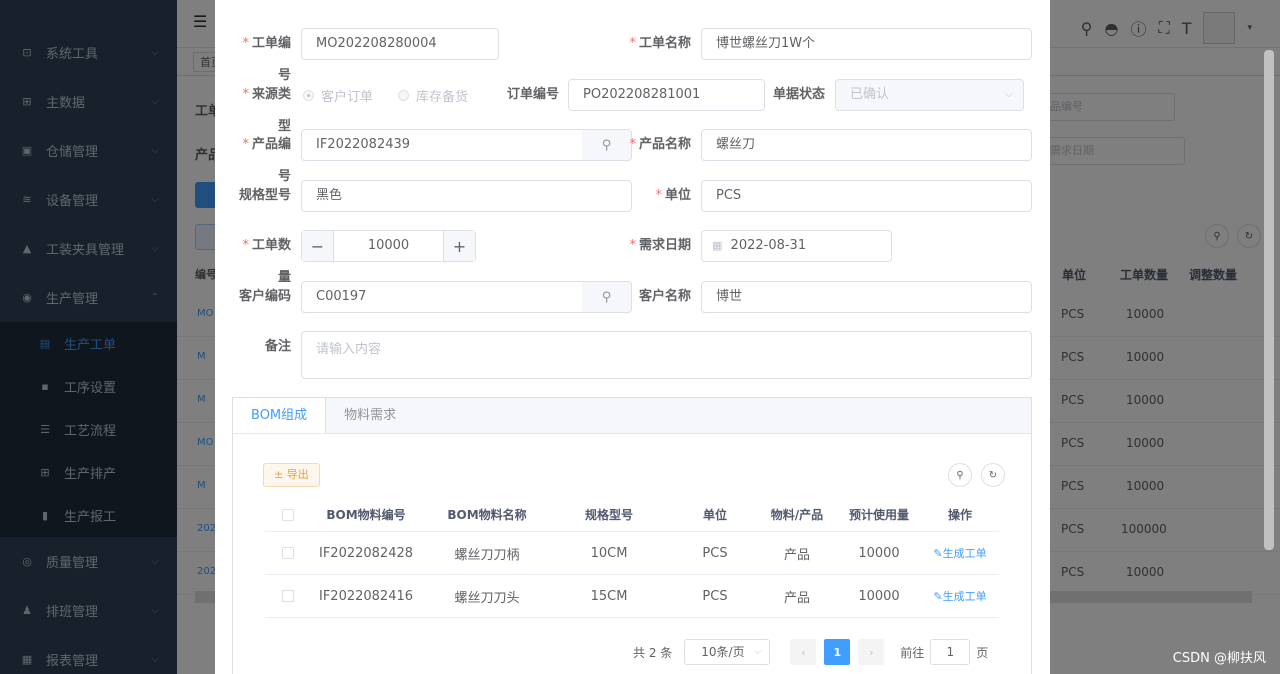 This screenshot has height=674, width=1280. What do you see at coordinates (912, 652) in the screenshot?
I see `goto-label: 前往` at bounding box center [912, 652].